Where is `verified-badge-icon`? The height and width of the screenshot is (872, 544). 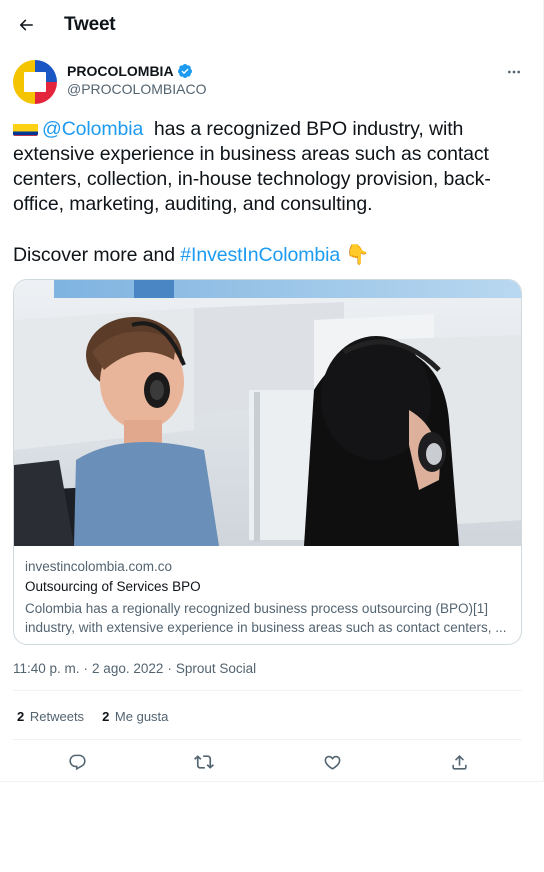 verified-badge-icon is located at coordinates (184, 71).